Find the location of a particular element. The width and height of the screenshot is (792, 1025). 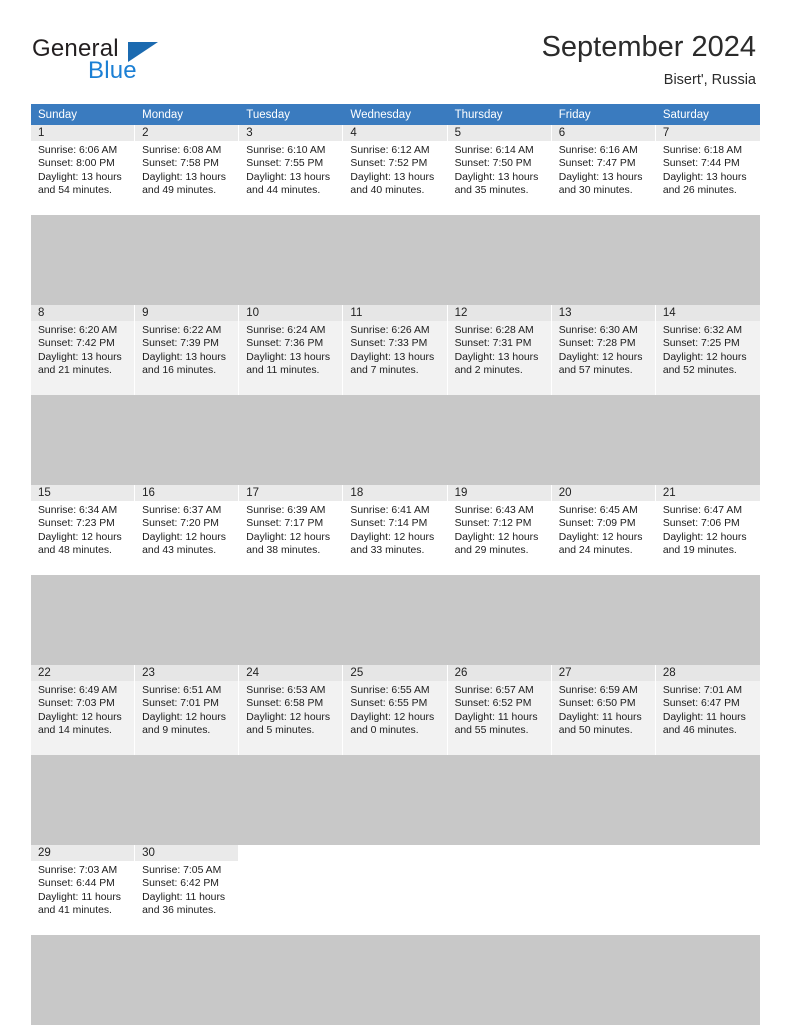

sunset-text: Sunset: 7:28 PM is located at coordinates (597, 344).